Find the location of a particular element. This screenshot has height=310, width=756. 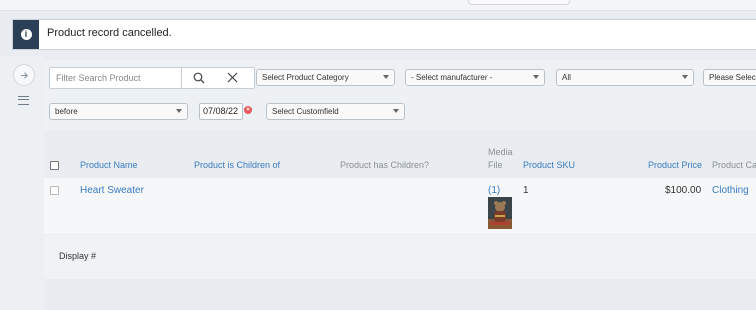

header-product-sku: Product SKU is located at coordinates (549, 165).